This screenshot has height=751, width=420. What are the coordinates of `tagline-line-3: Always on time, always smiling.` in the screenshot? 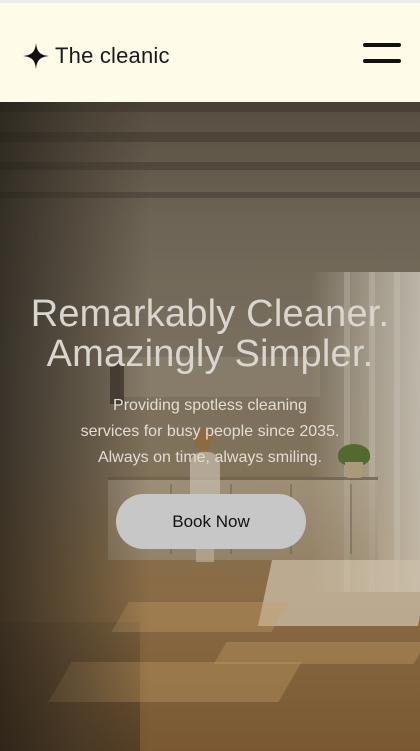 It's located at (210, 457).